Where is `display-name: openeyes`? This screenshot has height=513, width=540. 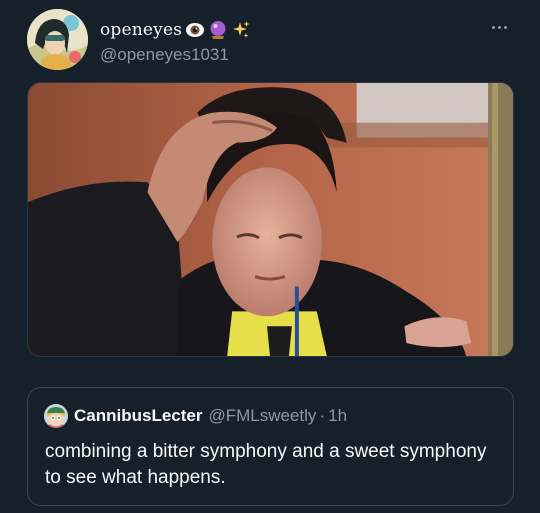 display-name: openeyes is located at coordinates (175, 30).